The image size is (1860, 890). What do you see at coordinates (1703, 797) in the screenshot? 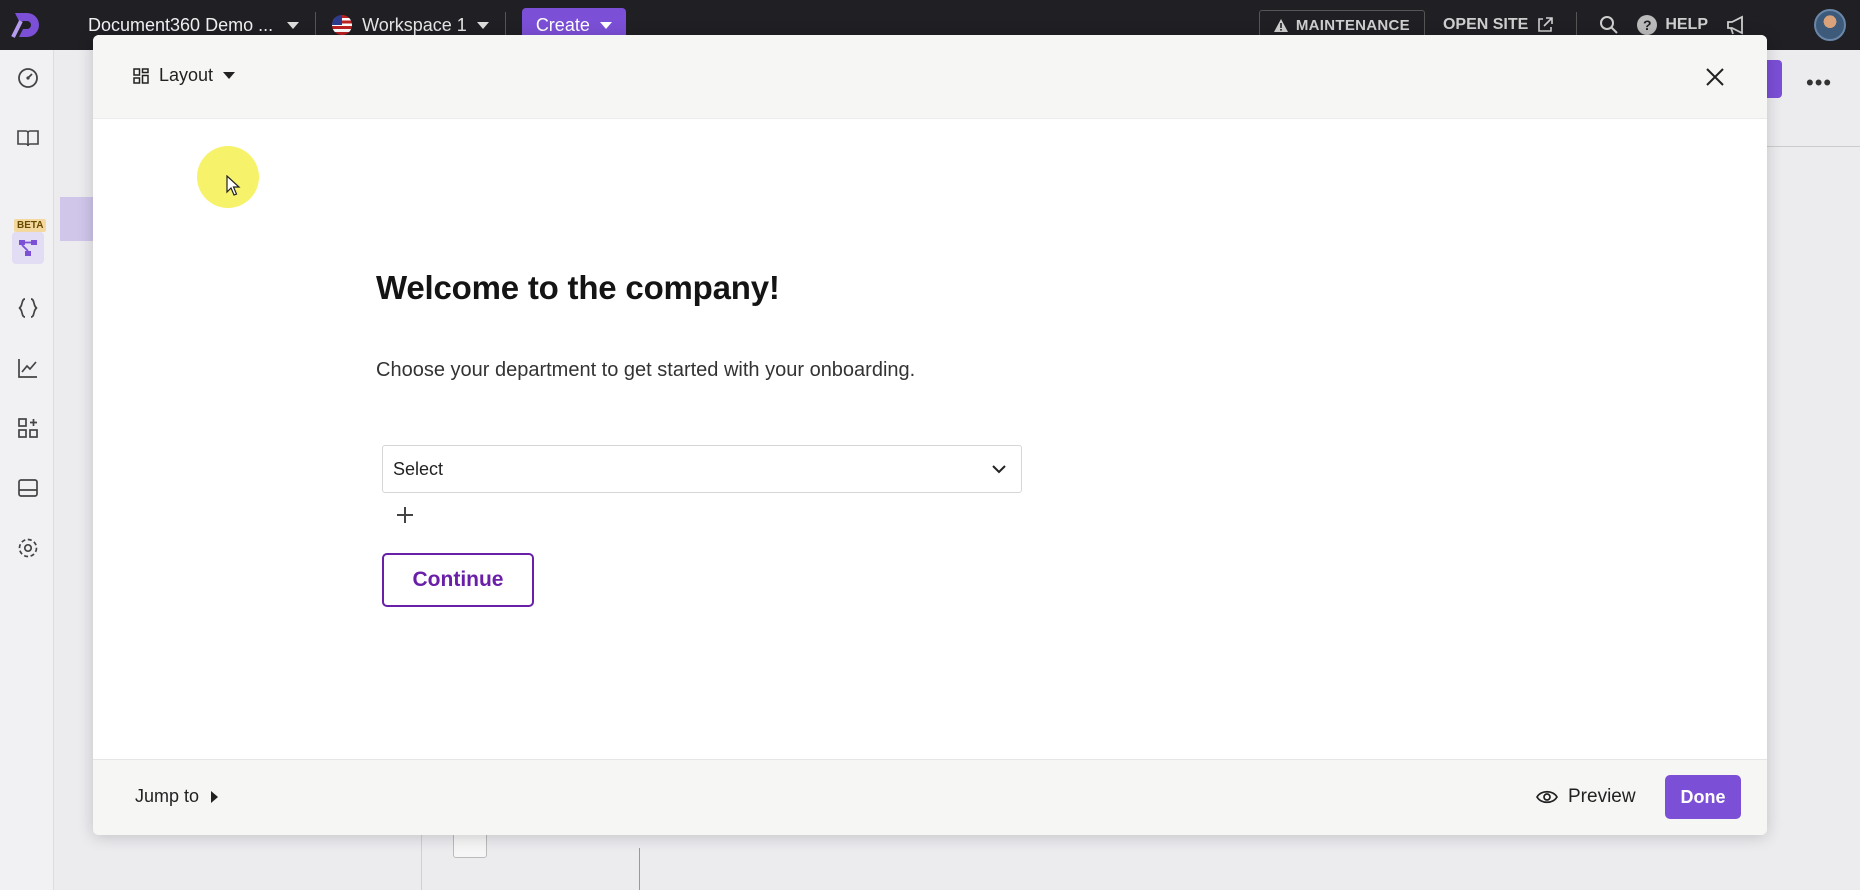
I see `done-button: Done` at bounding box center [1703, 797].